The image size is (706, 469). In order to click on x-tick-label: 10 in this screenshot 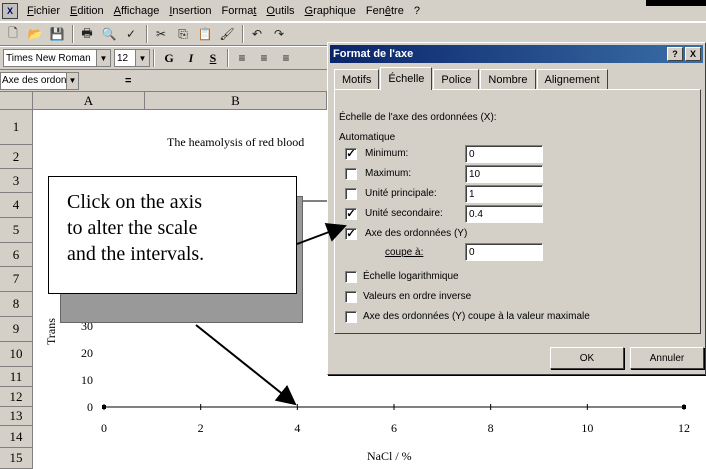, I will do `click(587, 428)`.